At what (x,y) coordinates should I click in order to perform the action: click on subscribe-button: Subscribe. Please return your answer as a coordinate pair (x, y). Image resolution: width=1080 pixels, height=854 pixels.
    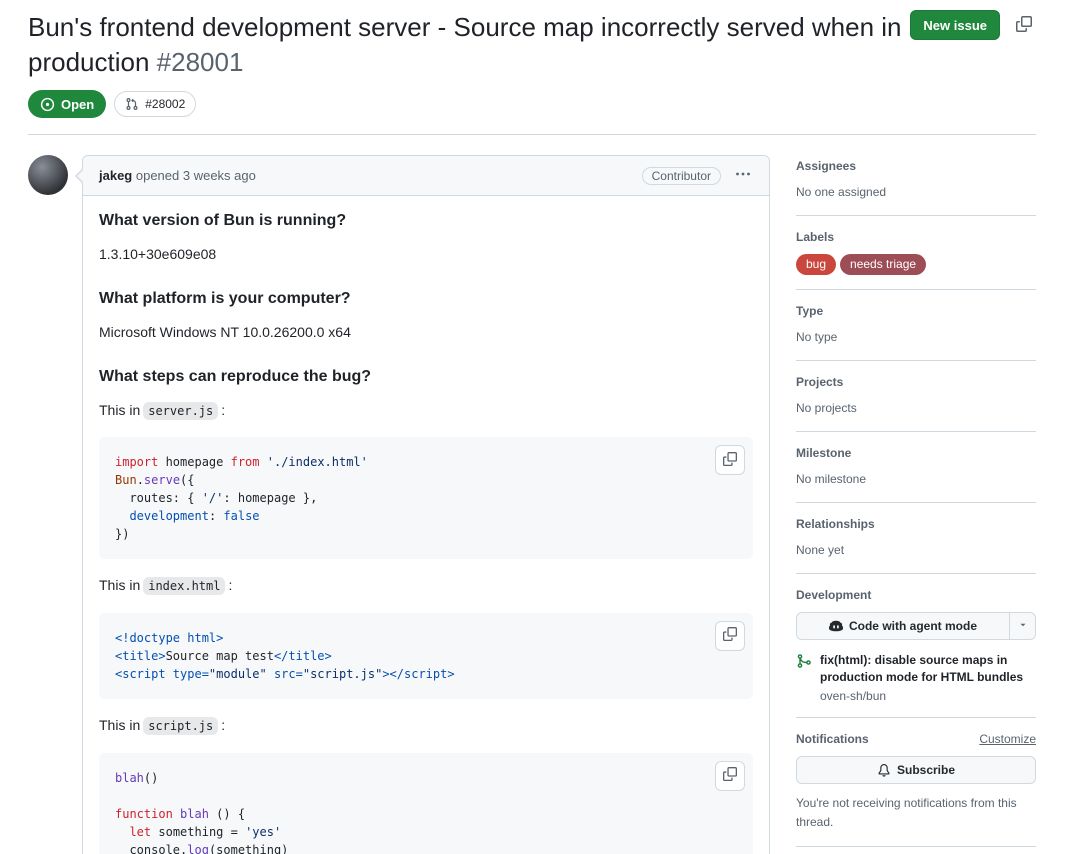
    Looking at the image, I should click on (916, 770).